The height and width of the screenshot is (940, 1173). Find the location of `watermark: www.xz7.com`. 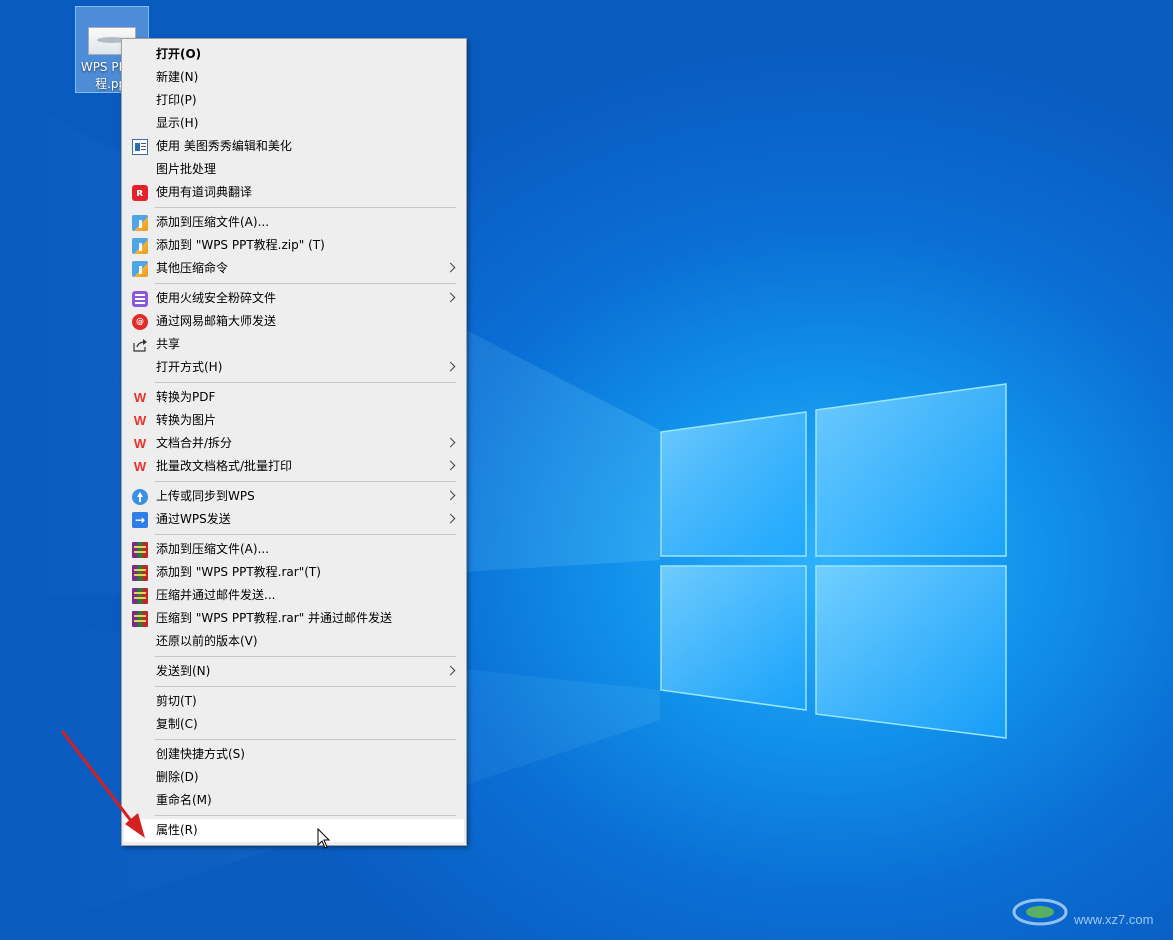

watermark: www.xz7.com is located at coordinates (1090, 910).